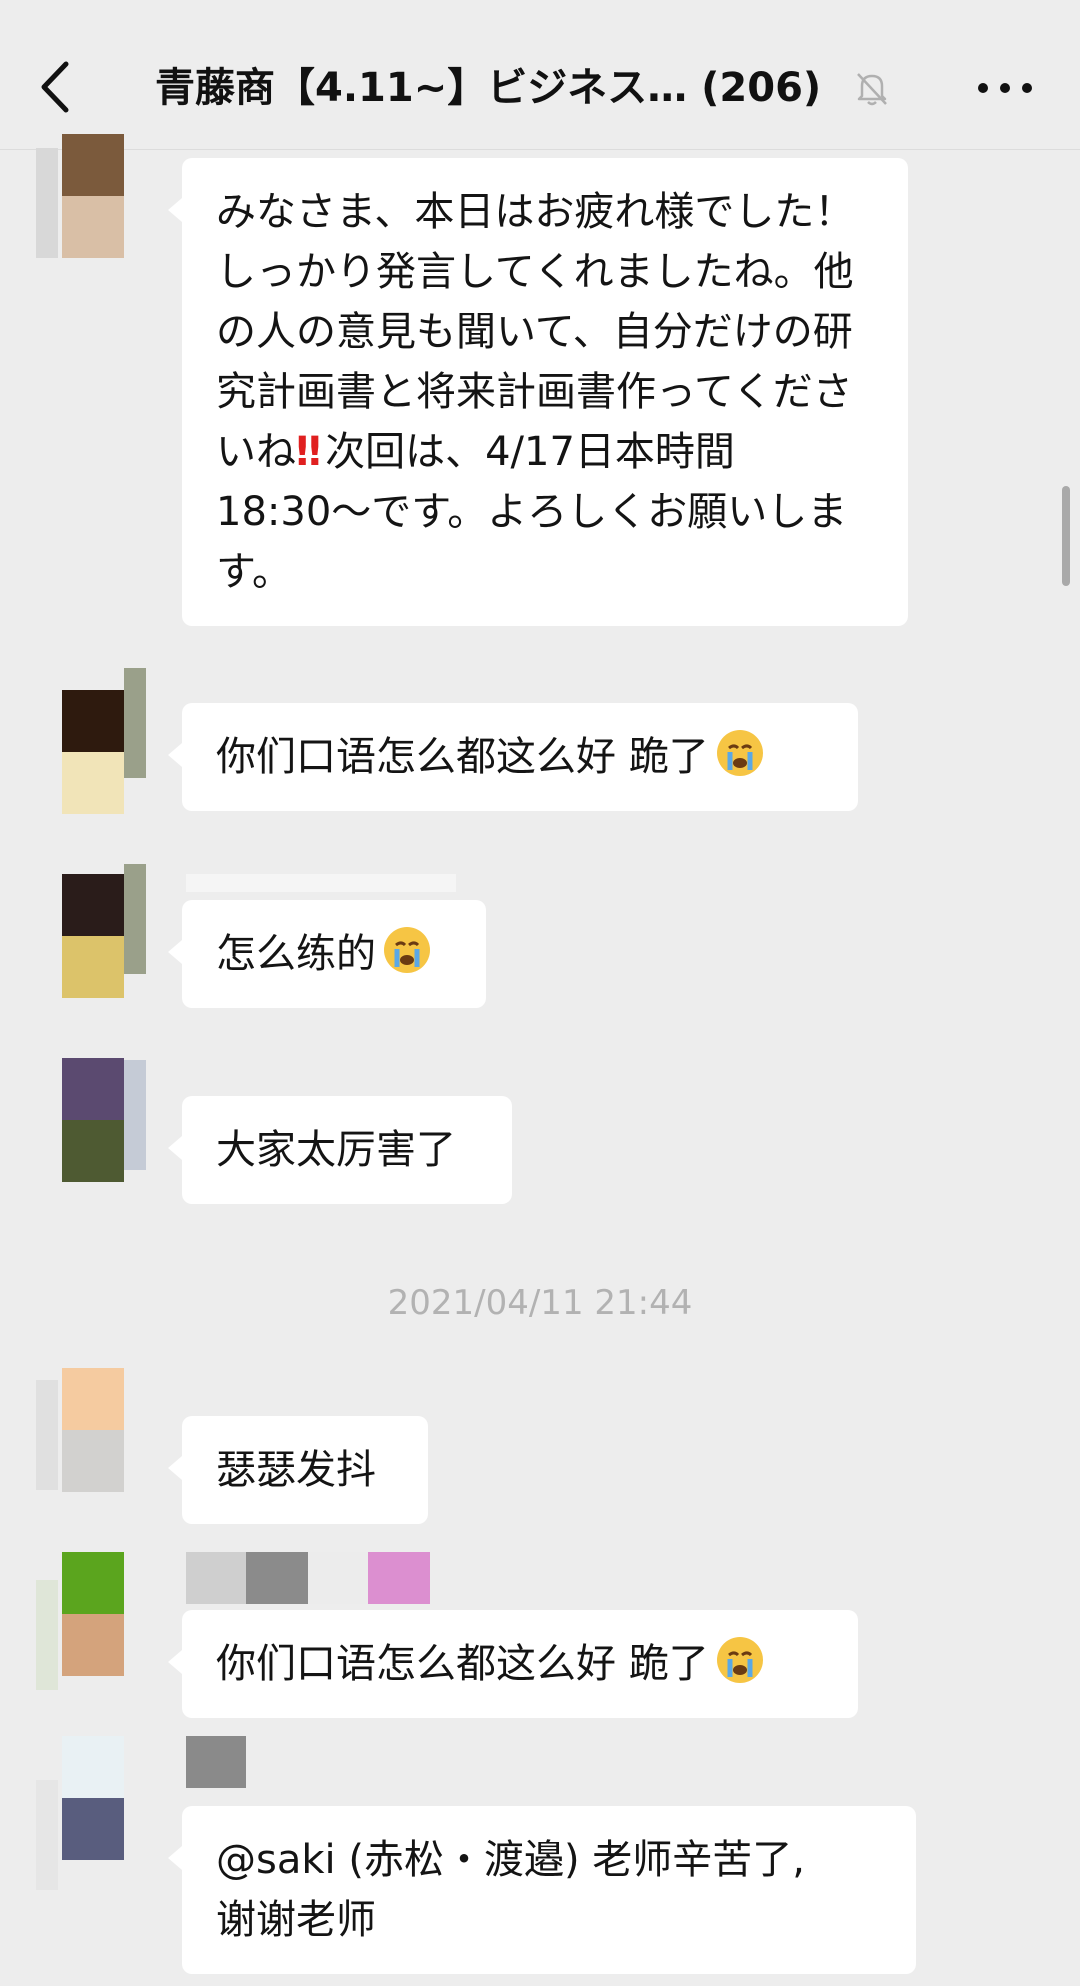  What do you see at coordinates (296, 954) in the screenshot?
I see `message-text: 怎么练的` at bounding box center [296, 954].